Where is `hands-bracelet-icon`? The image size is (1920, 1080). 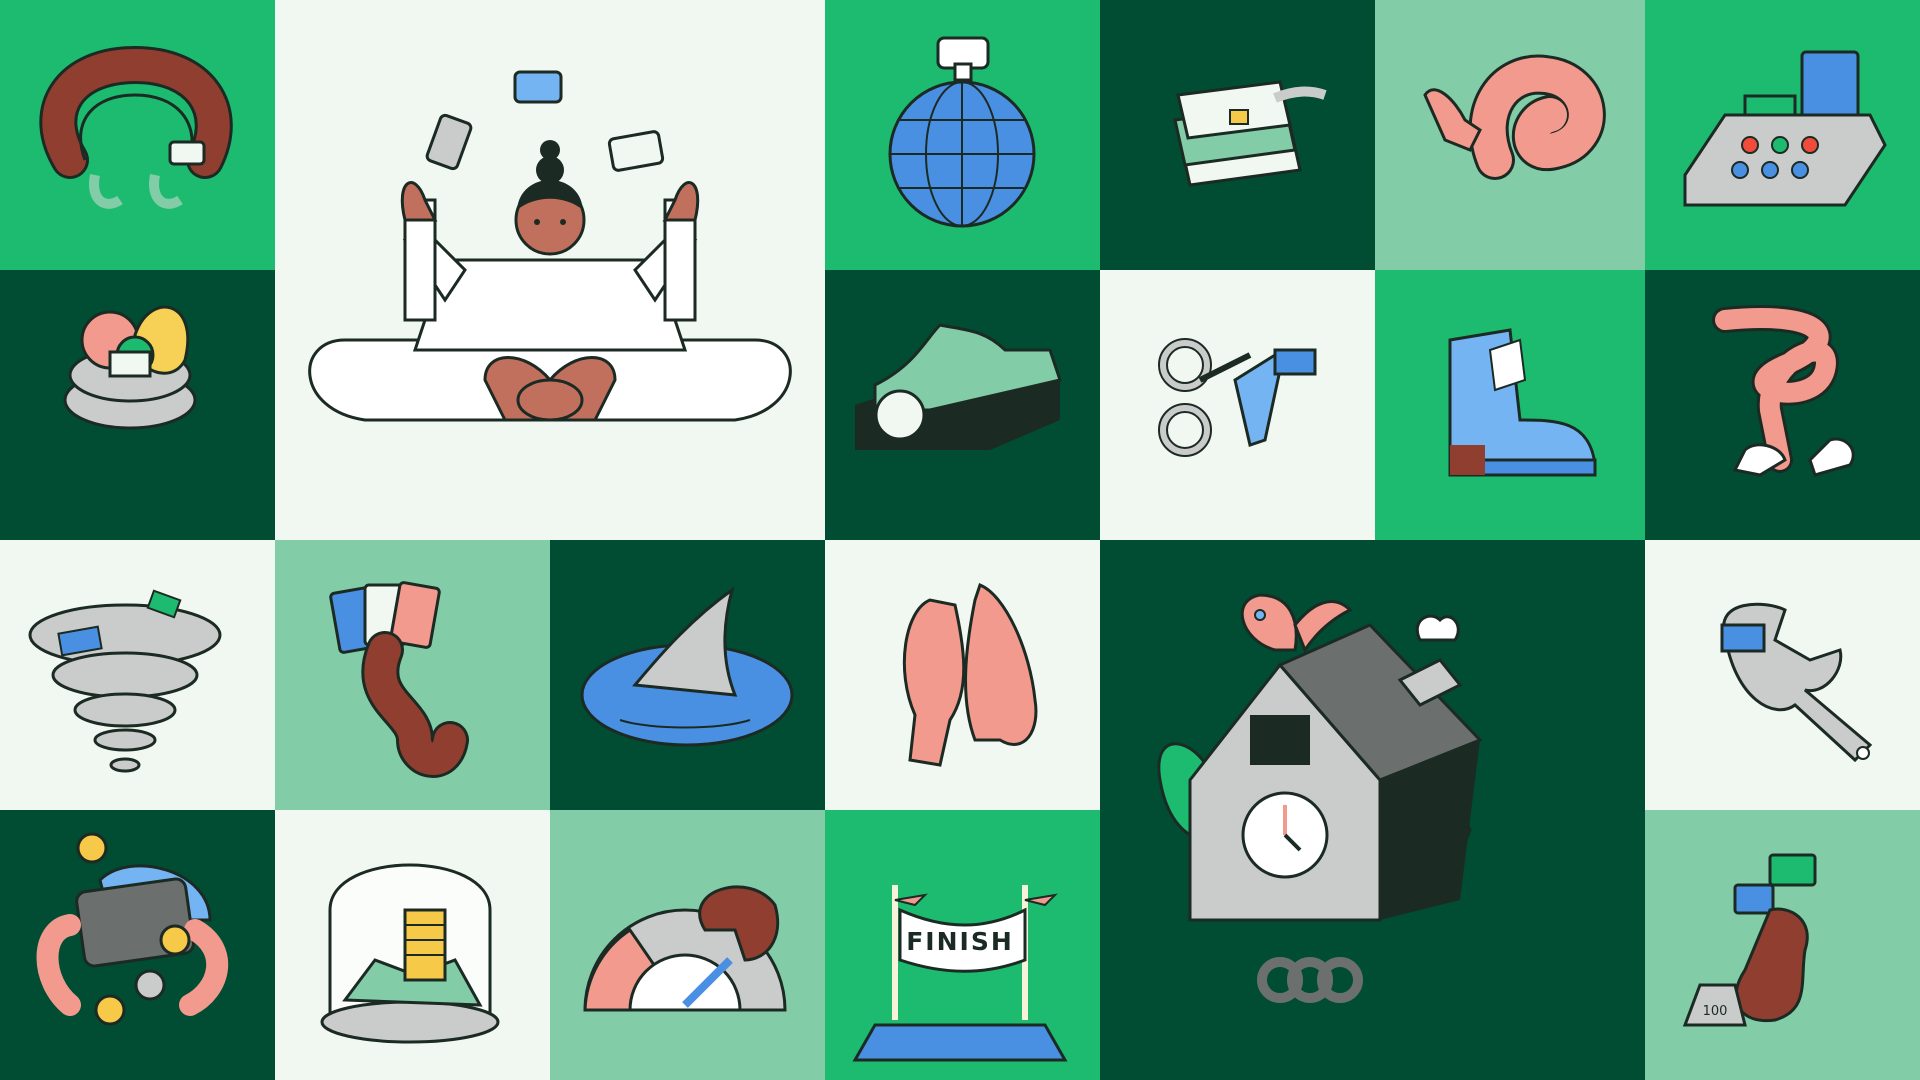 hands-bracelet-icon is located at coordinates (136, 127).